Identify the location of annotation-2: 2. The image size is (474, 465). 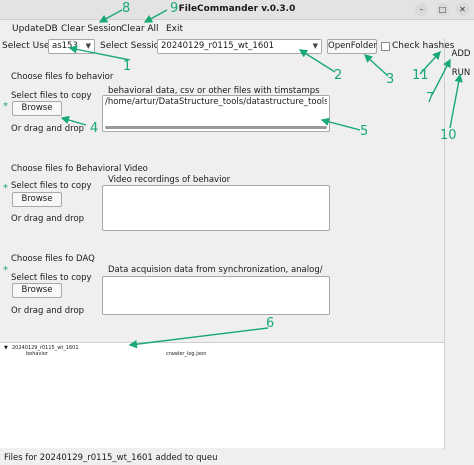
(338, 75).